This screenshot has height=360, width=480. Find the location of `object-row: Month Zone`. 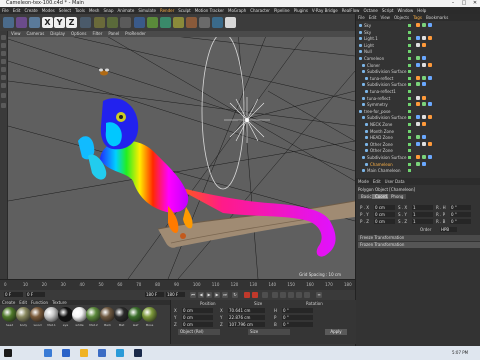

object-row: Month Zone is located at coordinates (418, 131).